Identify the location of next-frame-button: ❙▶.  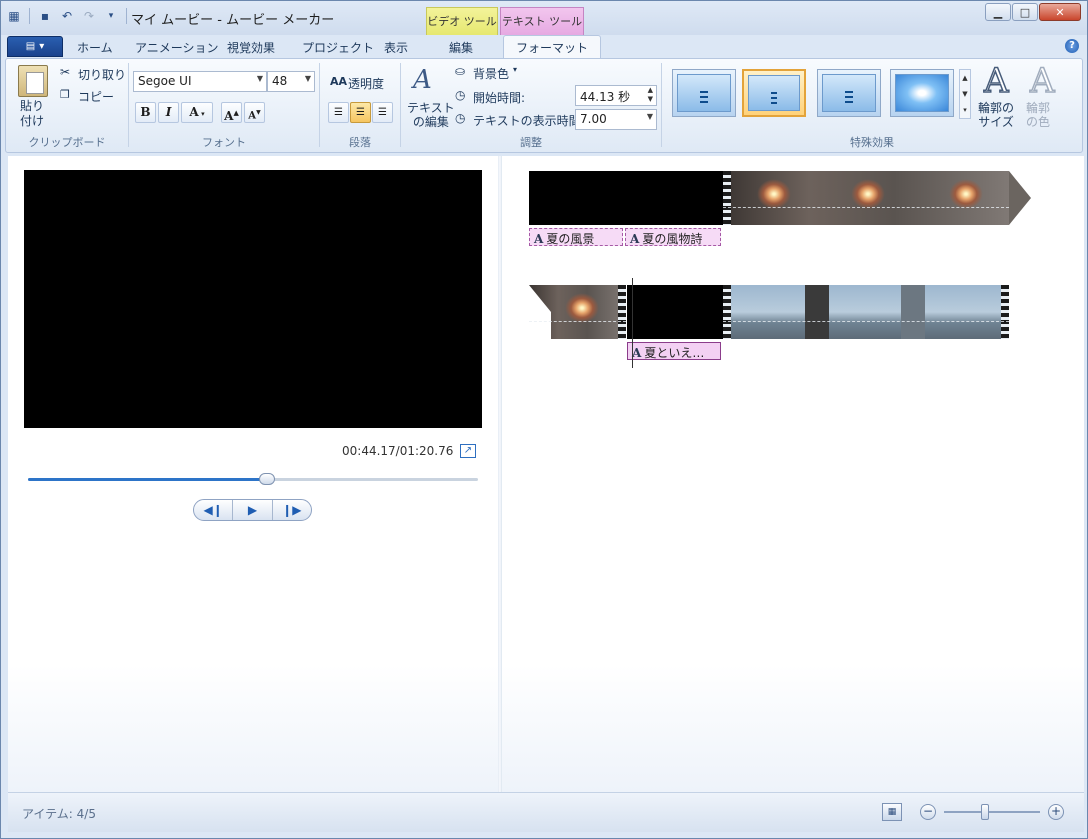
(292, 510).